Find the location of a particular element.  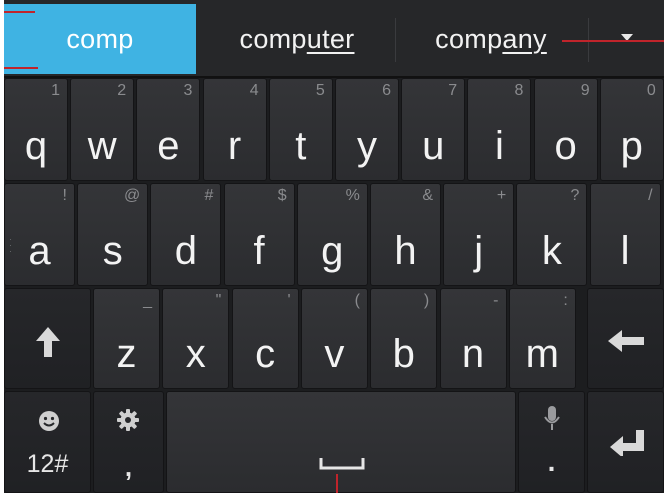

key-s: @ s is located at coordinates (113, 234).